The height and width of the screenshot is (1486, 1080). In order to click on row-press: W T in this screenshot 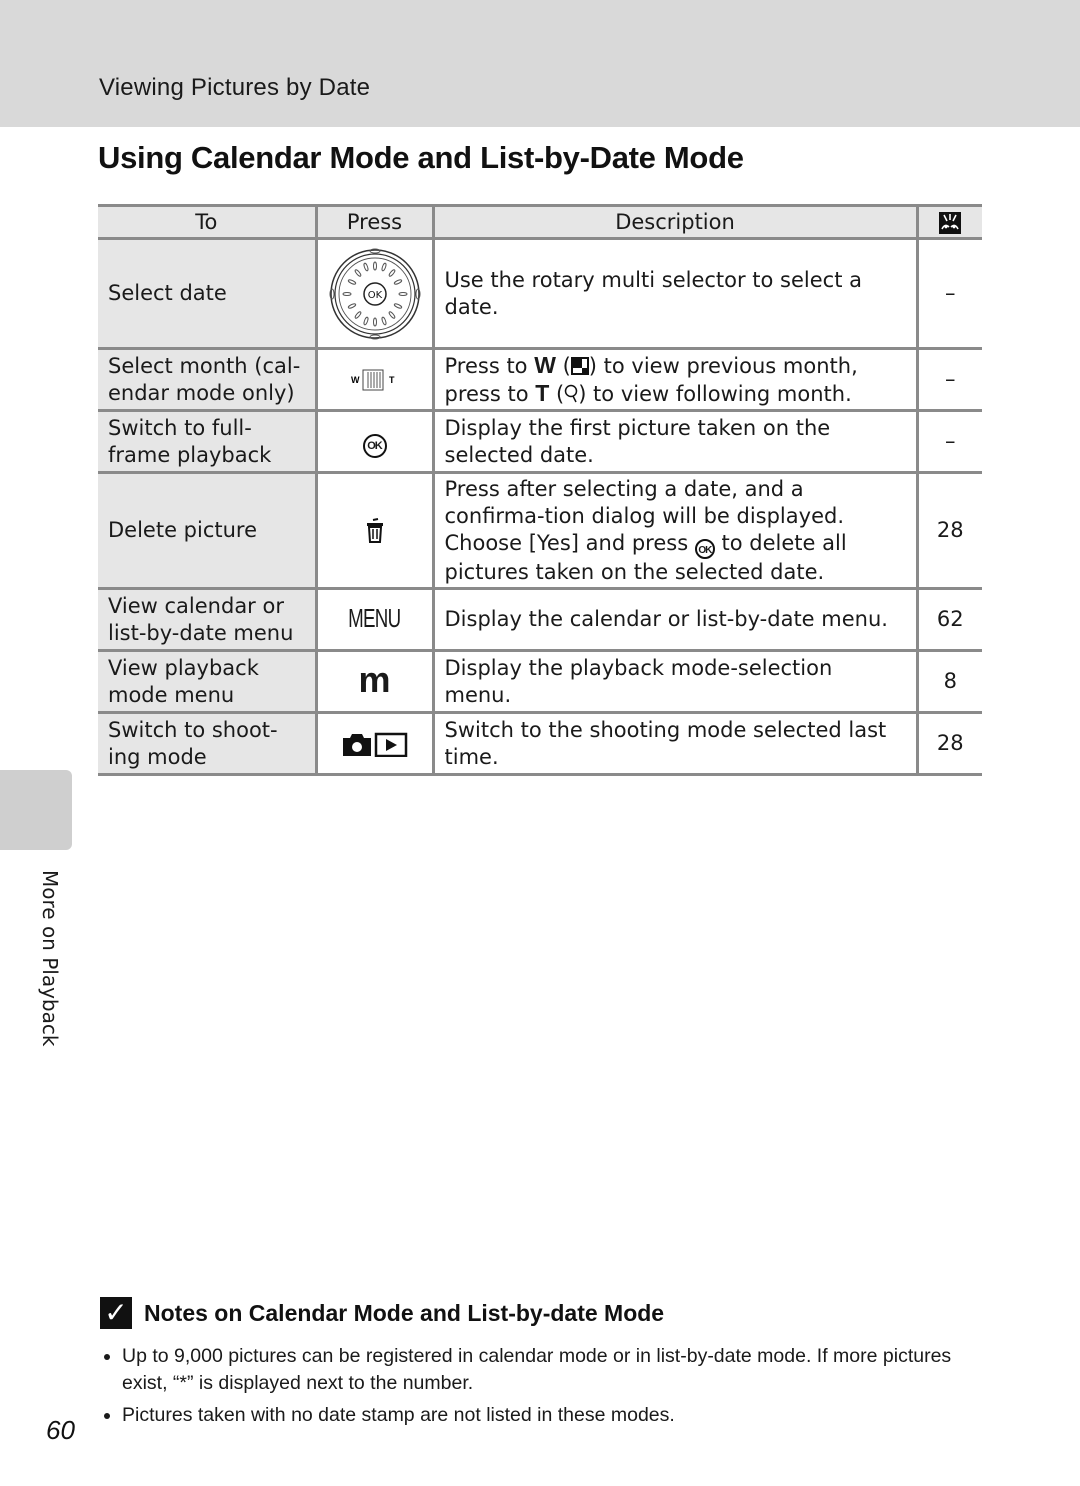, I will do `click(374, 379)`.